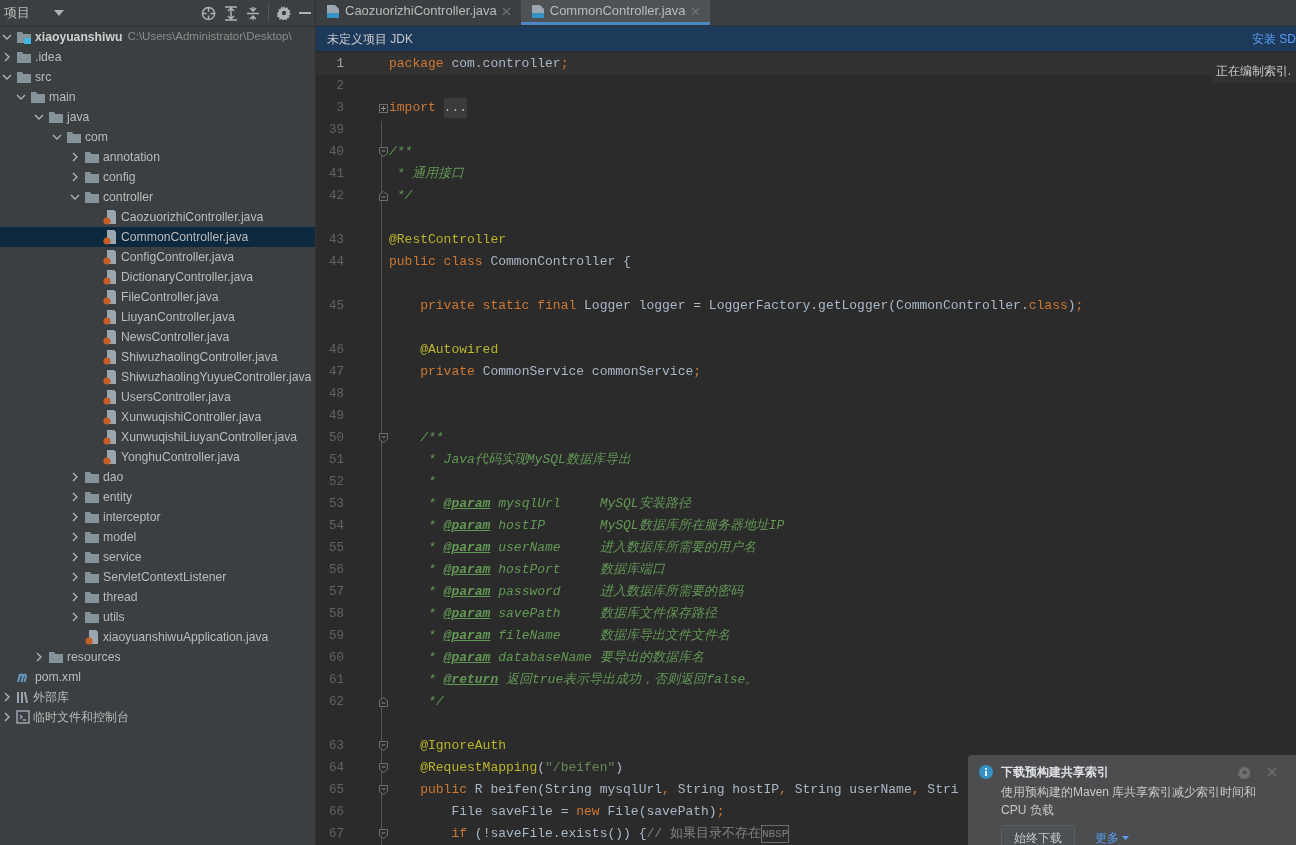 Image resolution: width=1296 pixels, height=845 pixels. Describe the element at coordinates (336, 130) in the screenshot. I see `line-number: 39` at that location.